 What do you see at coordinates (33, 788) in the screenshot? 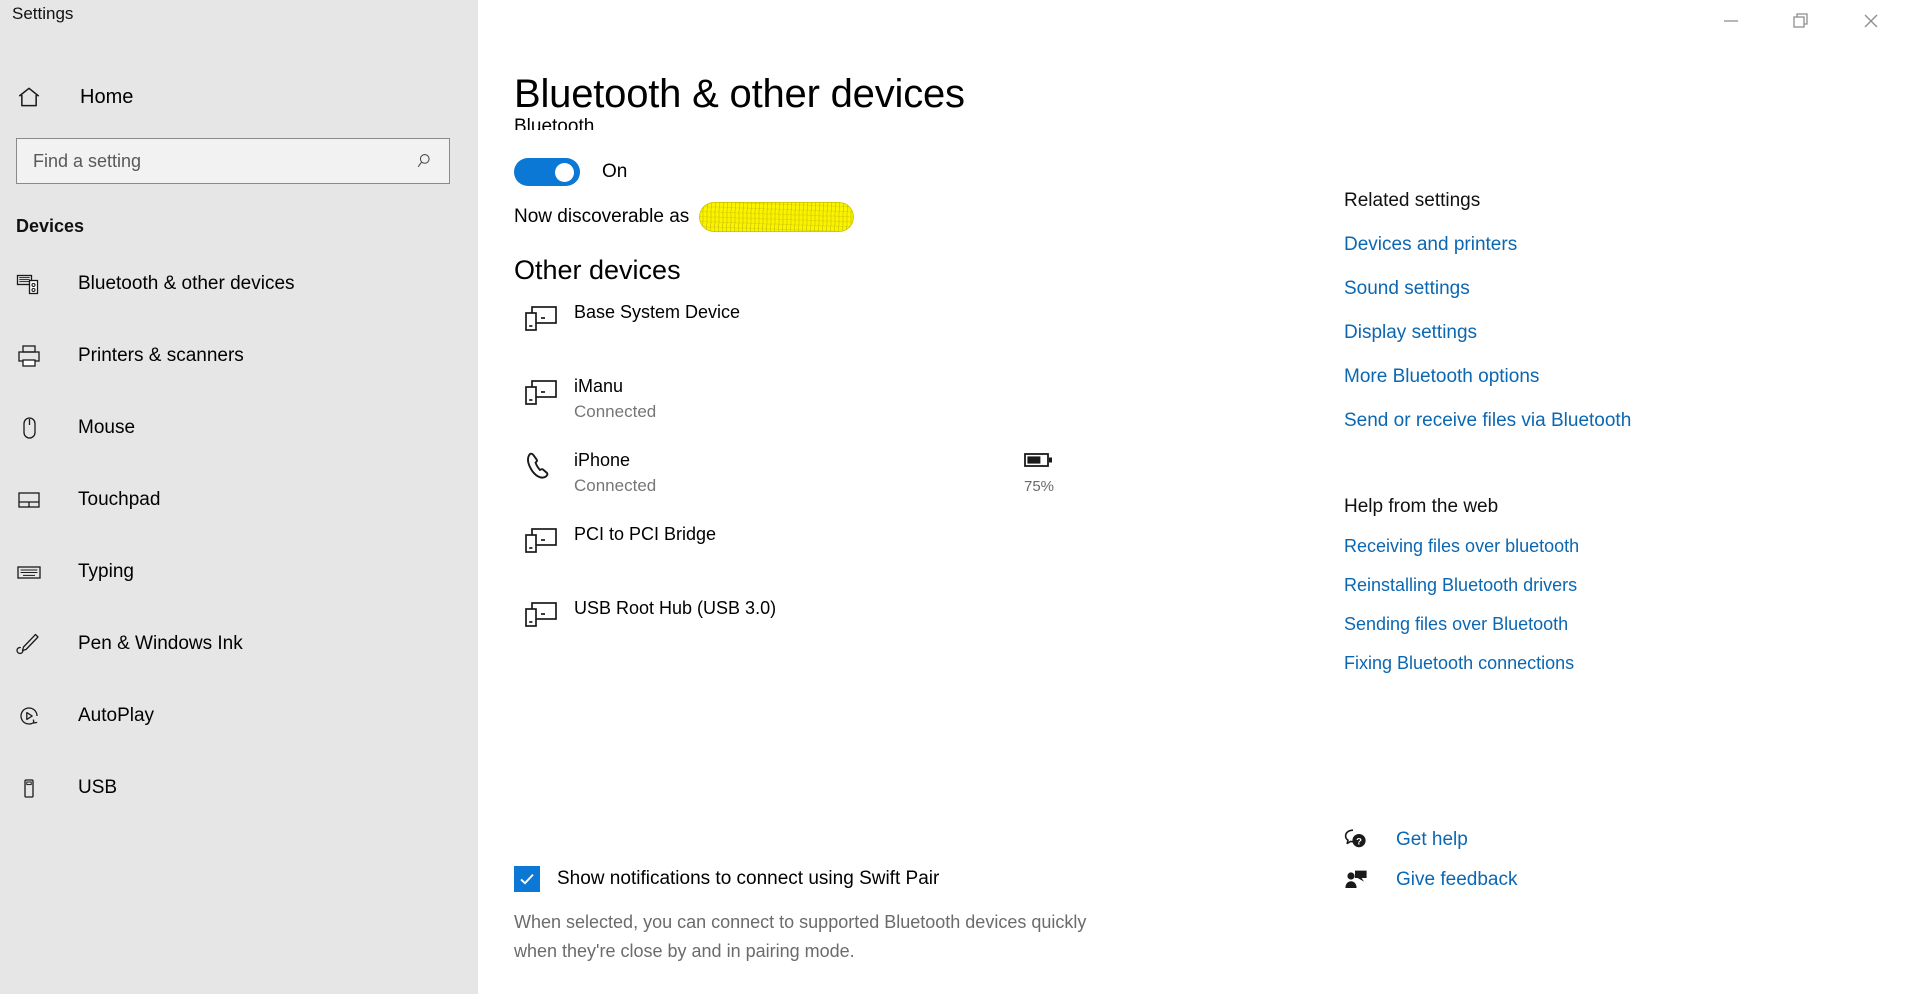
I see `usb-icon` at bounding box center [33, 788].